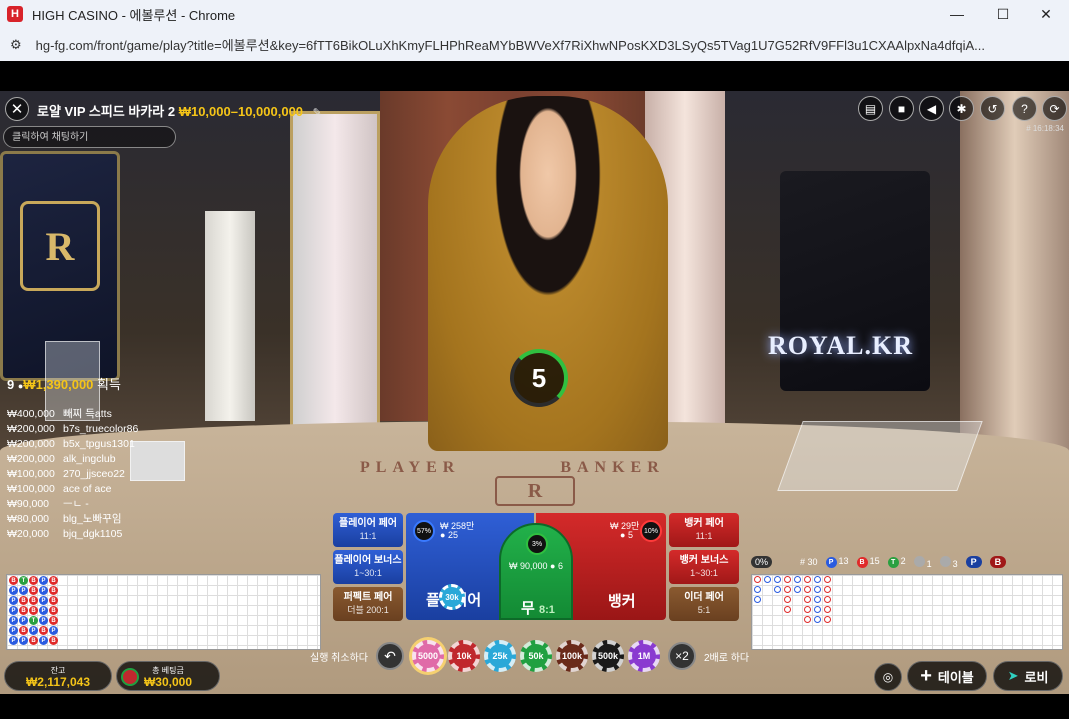 The image size is (1069, 719). What do you see at coordinates (163, 612) in the screenshot?
I see `bead-road: BPPPPPPTPBBPBPBBBBTPBPPPPPBPBBBBBPB` at bounding box center [163, 612].